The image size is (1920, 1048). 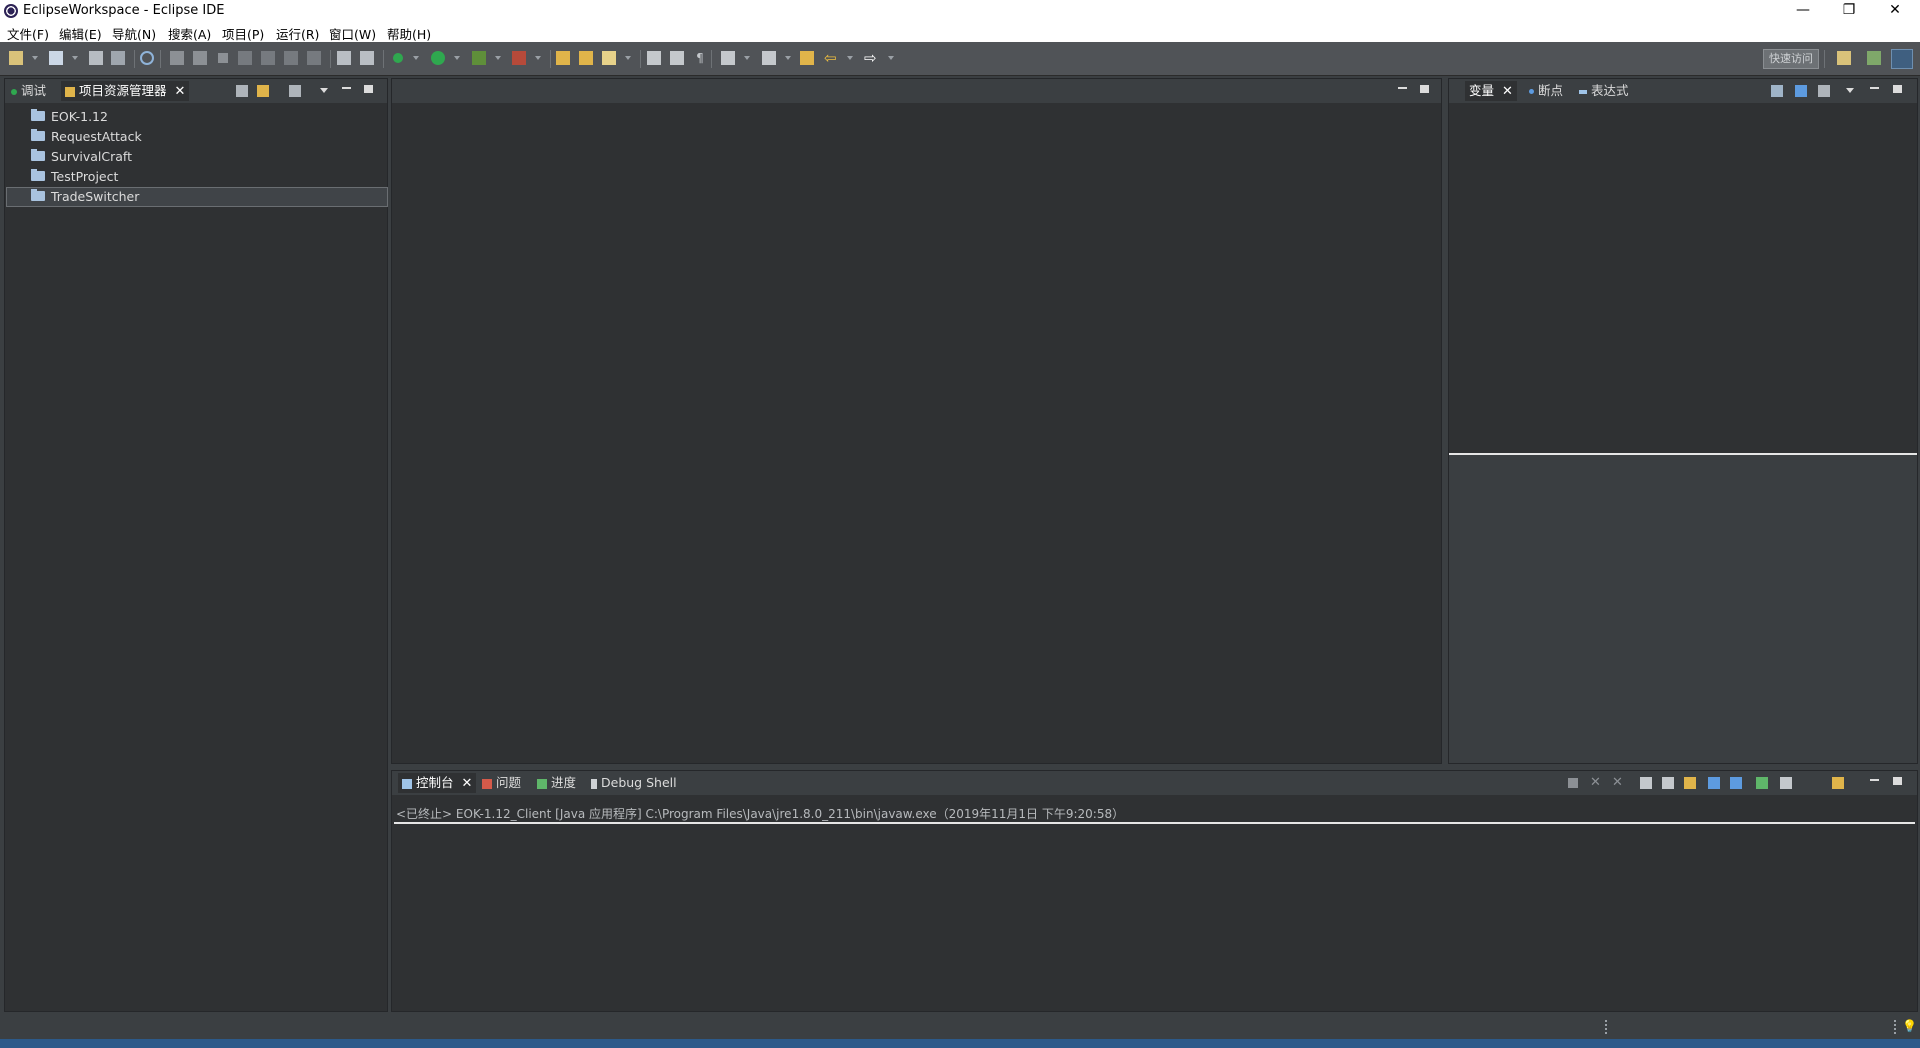 What do you see at coordinates (75, 58) in the screenshot?
I see `new-project-dropdown-icon` at bounding box center [75, 58].